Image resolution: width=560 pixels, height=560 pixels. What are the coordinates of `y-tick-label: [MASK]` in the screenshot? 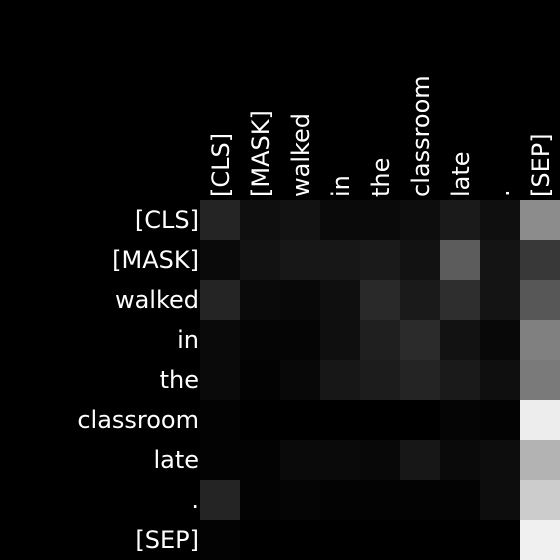 It's located at (155, 260).